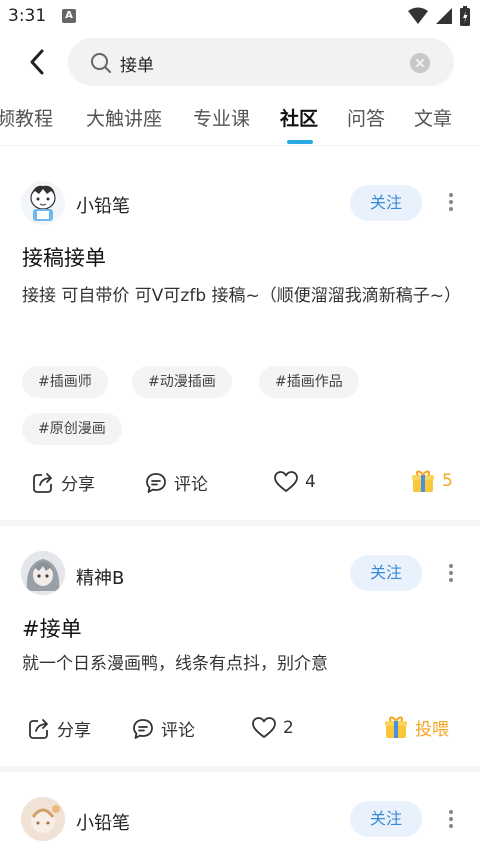 Image resolution: width=480 pixels, height=853 pixels. Describe the element at coordinates (420, 63) in the screenshot. I see `clear-search-button` at that location.